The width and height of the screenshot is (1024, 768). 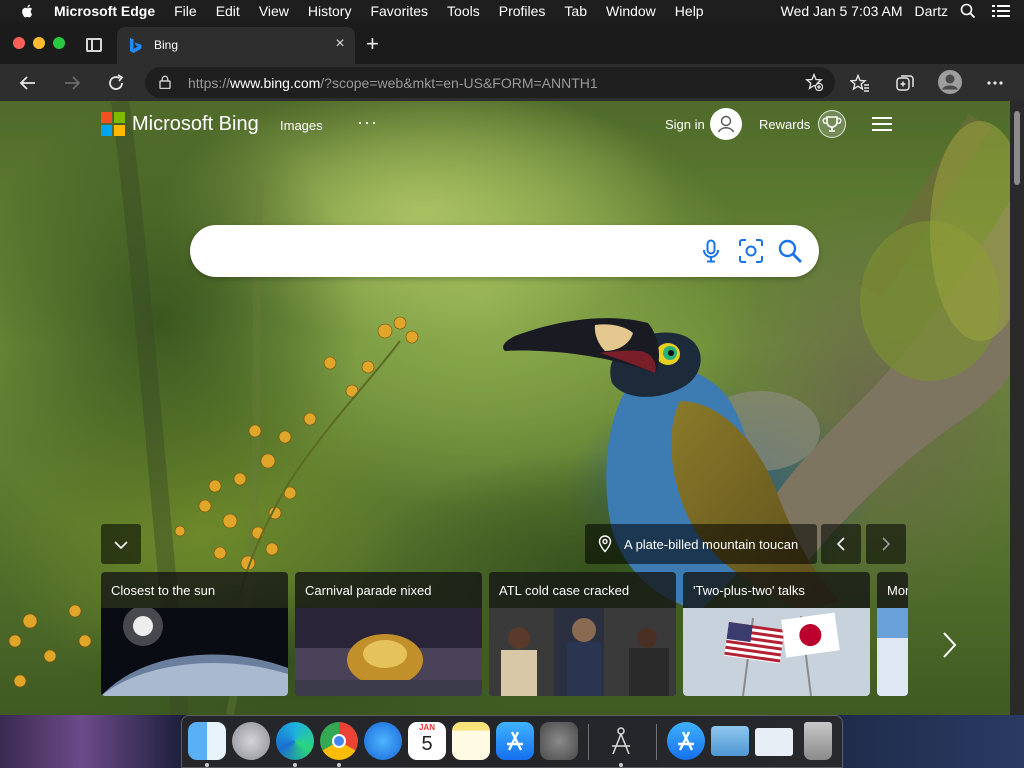 I want to click on chevron-right-icon, so click(x=886, y=544).